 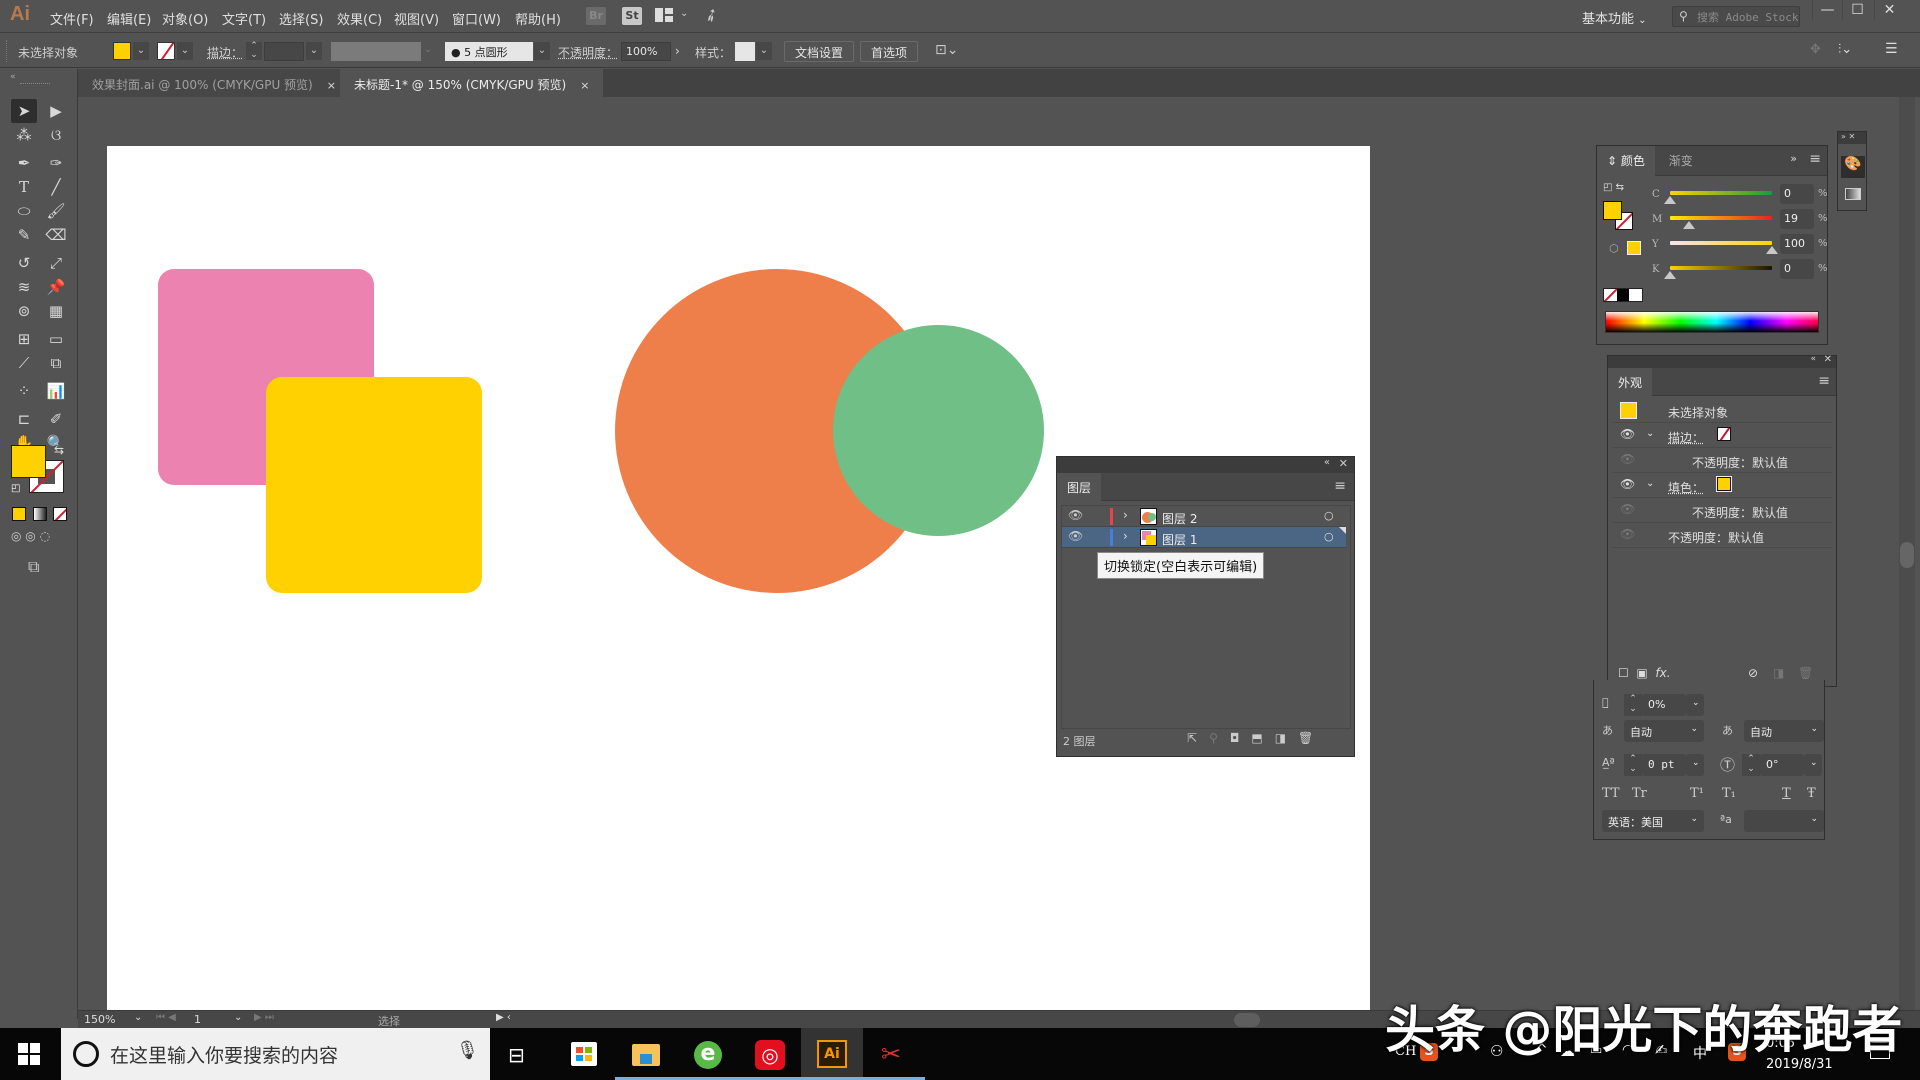 I want to click on blend-tool-icon: ⧉, so click(x=56, y=363).